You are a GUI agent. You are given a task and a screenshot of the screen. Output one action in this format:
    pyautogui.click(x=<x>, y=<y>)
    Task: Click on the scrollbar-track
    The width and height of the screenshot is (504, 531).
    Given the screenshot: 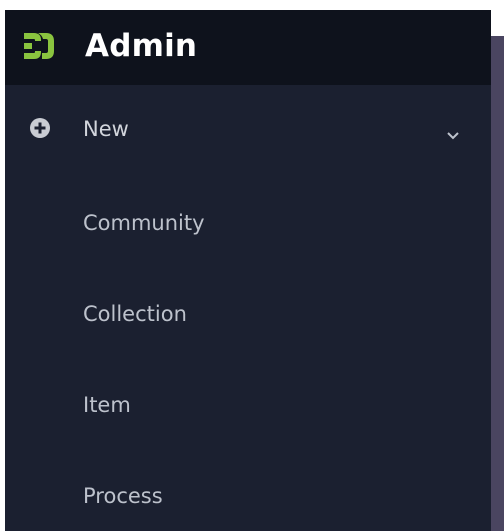 What is the action you would take?
    pyautogui.click(x=497, y=283)
    